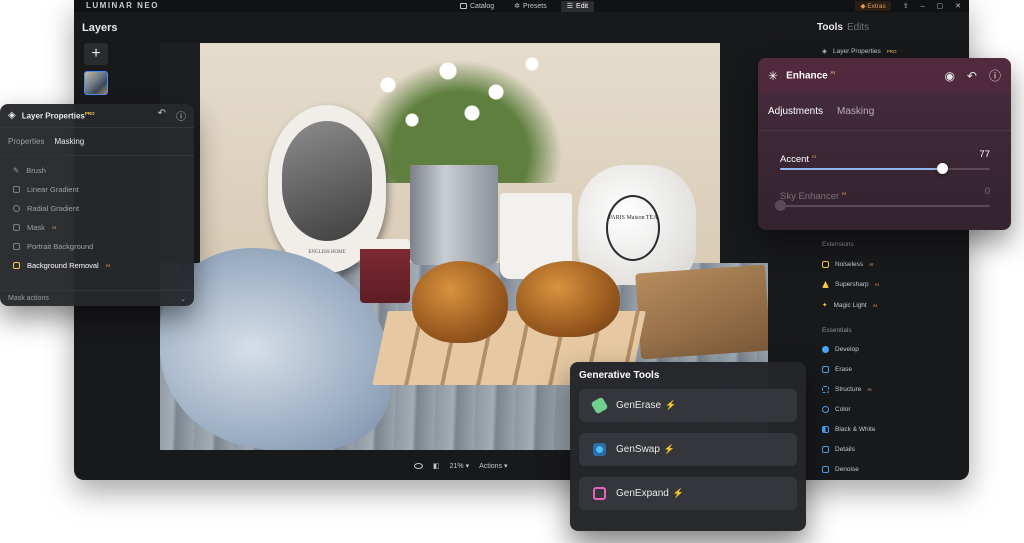  I want to click on linear-gradient-icon, so click(16, 189).